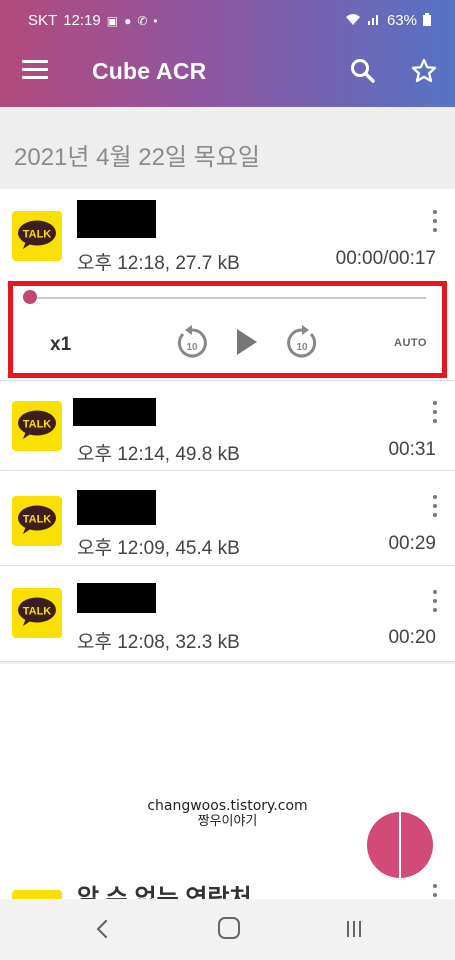 Image resolution: width=455 pixels, height=960 pixels. I want to click on more-notifications-icon: •, so click(155, 20).